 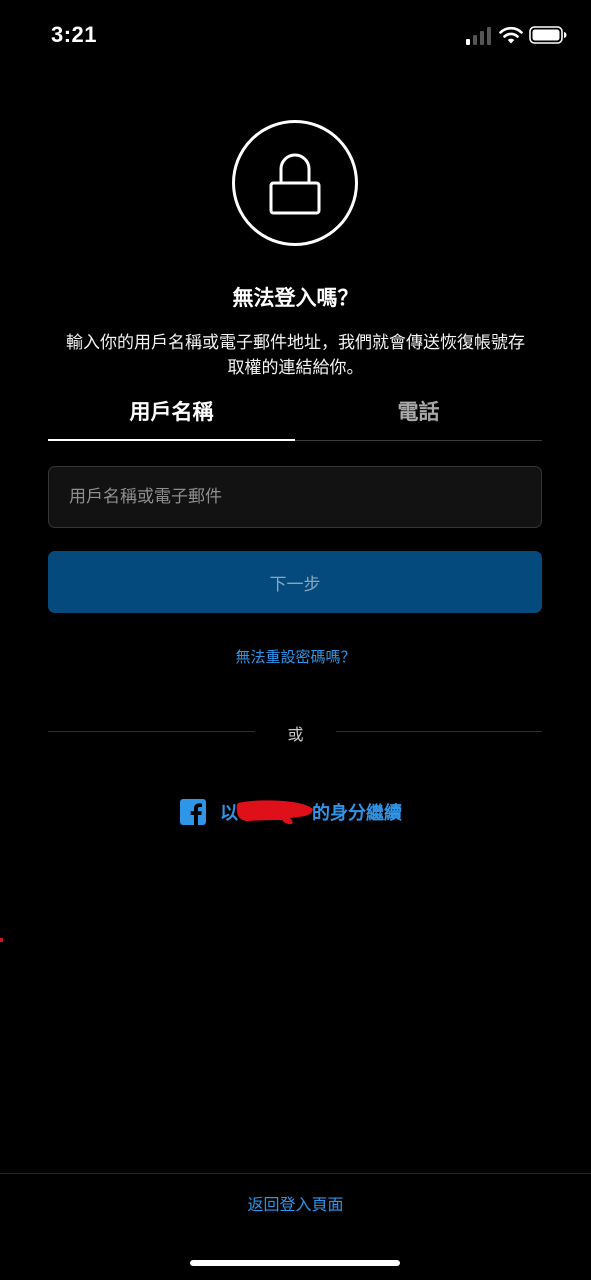 What do you see at coordinates (74, 34) in the screenshot?
I see `status-time: 3:21` at bounding box center [74, 34].